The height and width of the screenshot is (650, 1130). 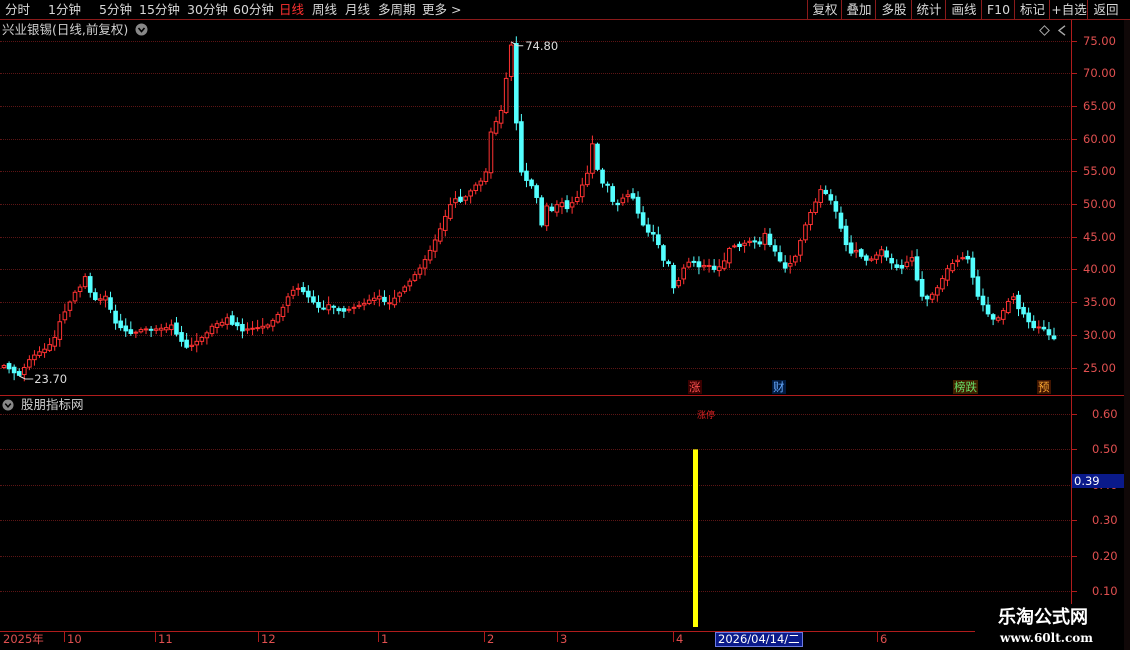 I want to click on period-tab-more: 更多 >, so click(x=441, y=9).